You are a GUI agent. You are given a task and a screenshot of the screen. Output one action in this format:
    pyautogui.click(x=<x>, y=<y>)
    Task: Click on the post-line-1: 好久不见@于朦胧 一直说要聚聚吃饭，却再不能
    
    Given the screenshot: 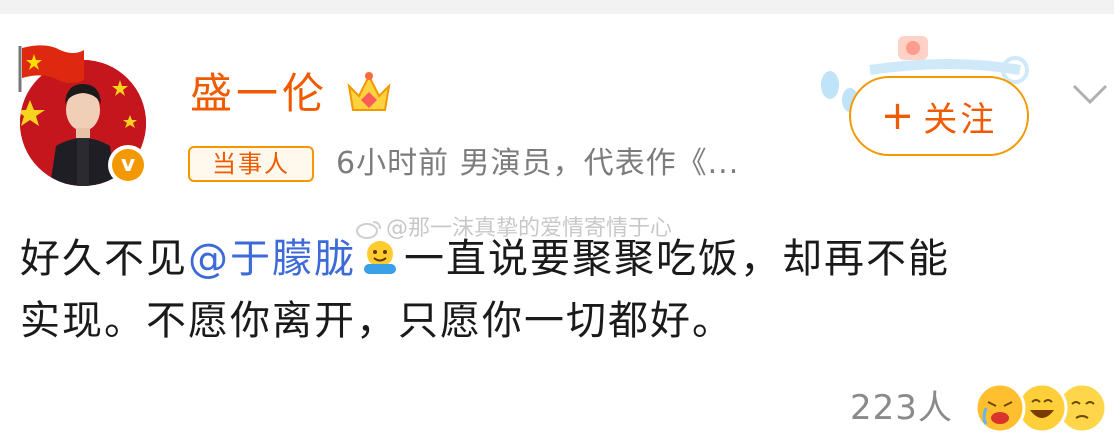 What is the action you would take?
    pyautogui.click(x=565, y=259)
    